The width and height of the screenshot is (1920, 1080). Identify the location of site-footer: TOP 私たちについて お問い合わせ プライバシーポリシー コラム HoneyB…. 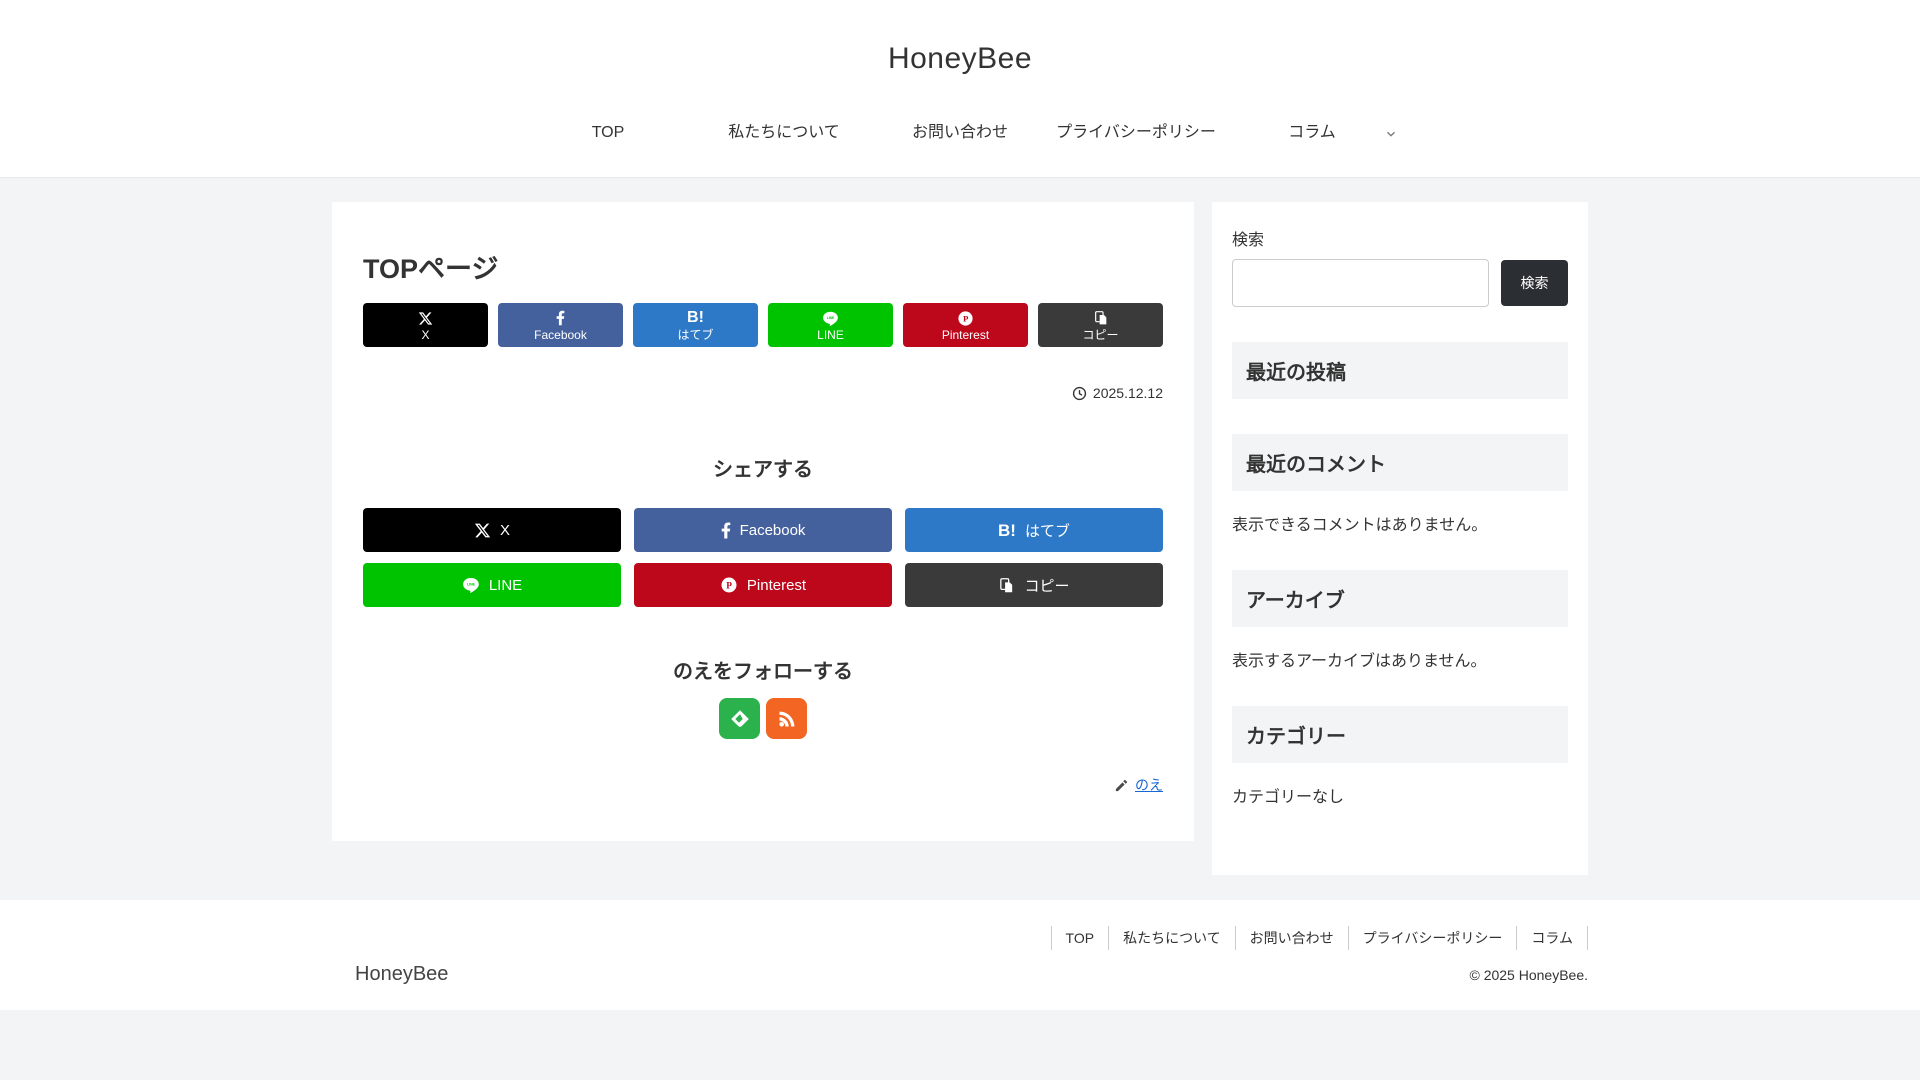
(960, 955).